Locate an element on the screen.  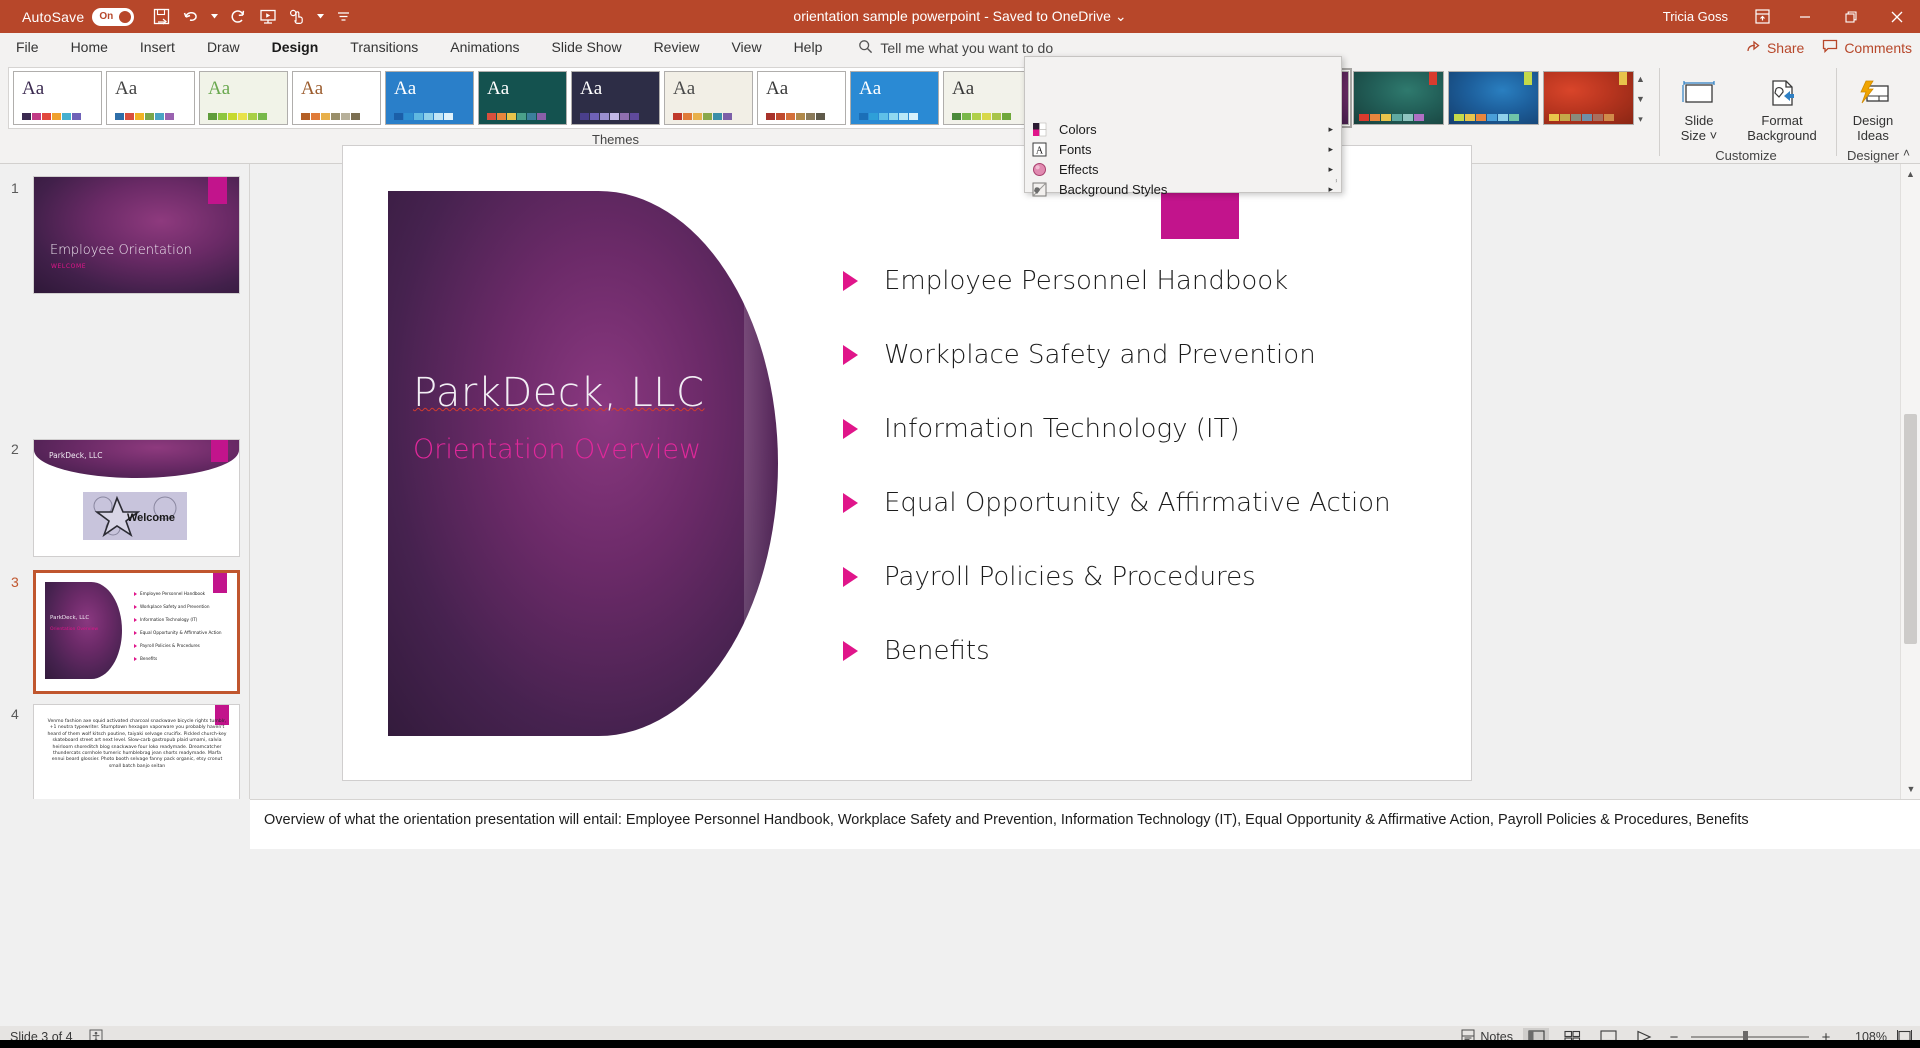
format-background-line2: Background is located at coordinates (1782, 135).